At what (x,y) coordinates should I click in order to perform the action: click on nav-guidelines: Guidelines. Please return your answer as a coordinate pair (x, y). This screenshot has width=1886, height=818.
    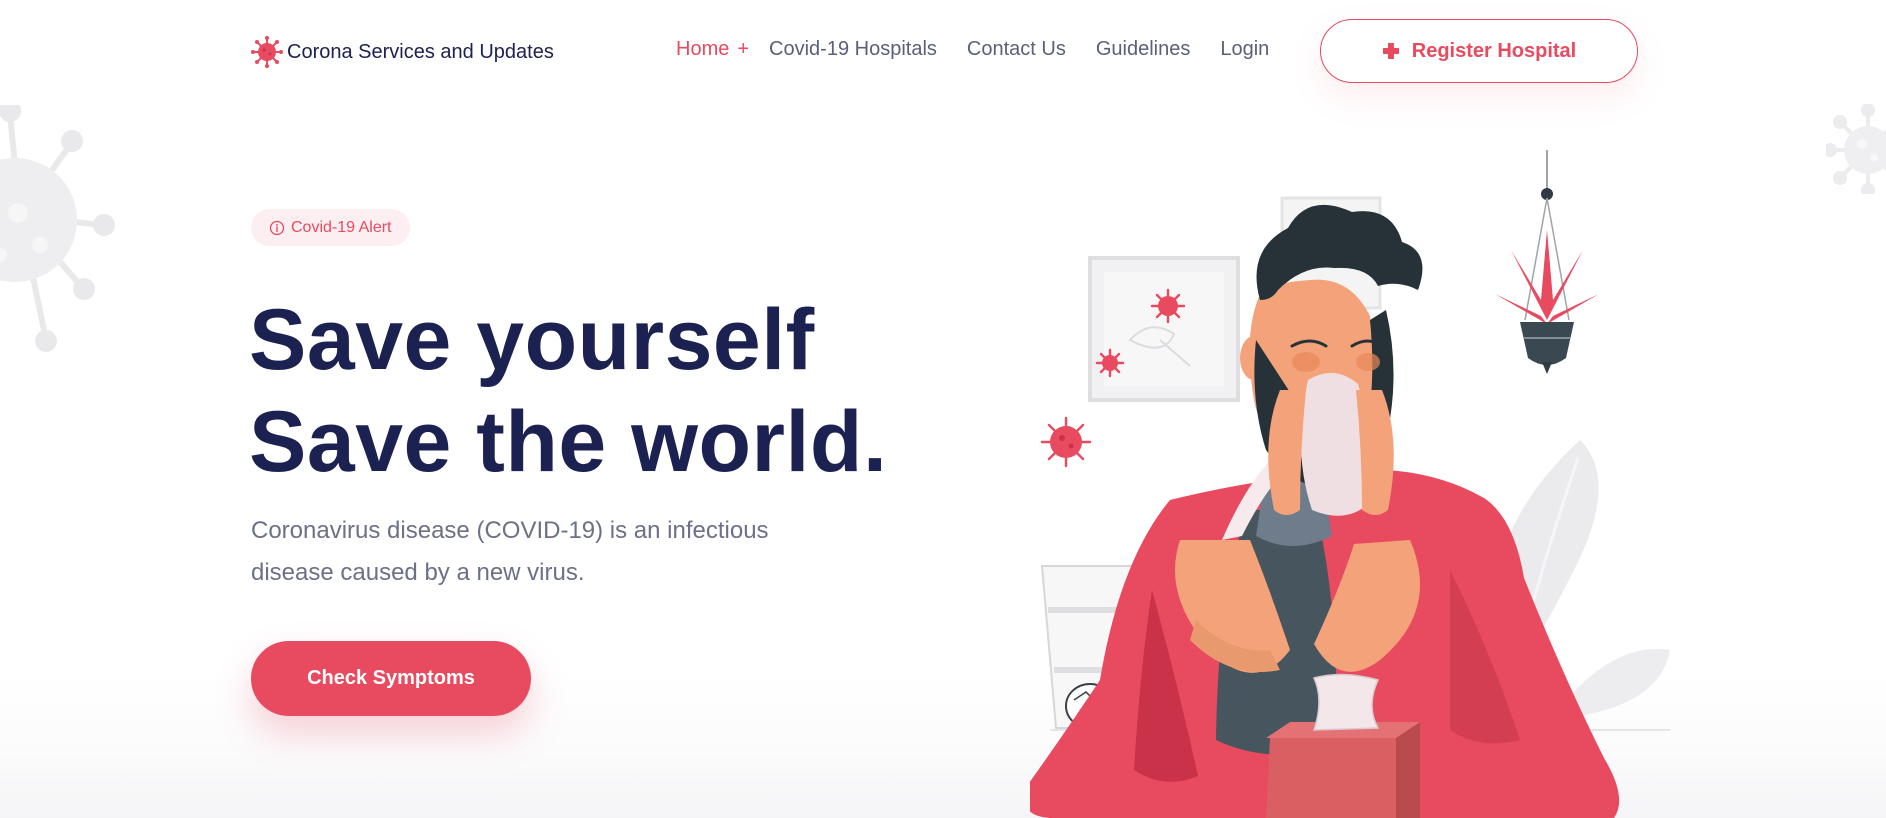
    Looking at the image, I should click on (1143, 49).